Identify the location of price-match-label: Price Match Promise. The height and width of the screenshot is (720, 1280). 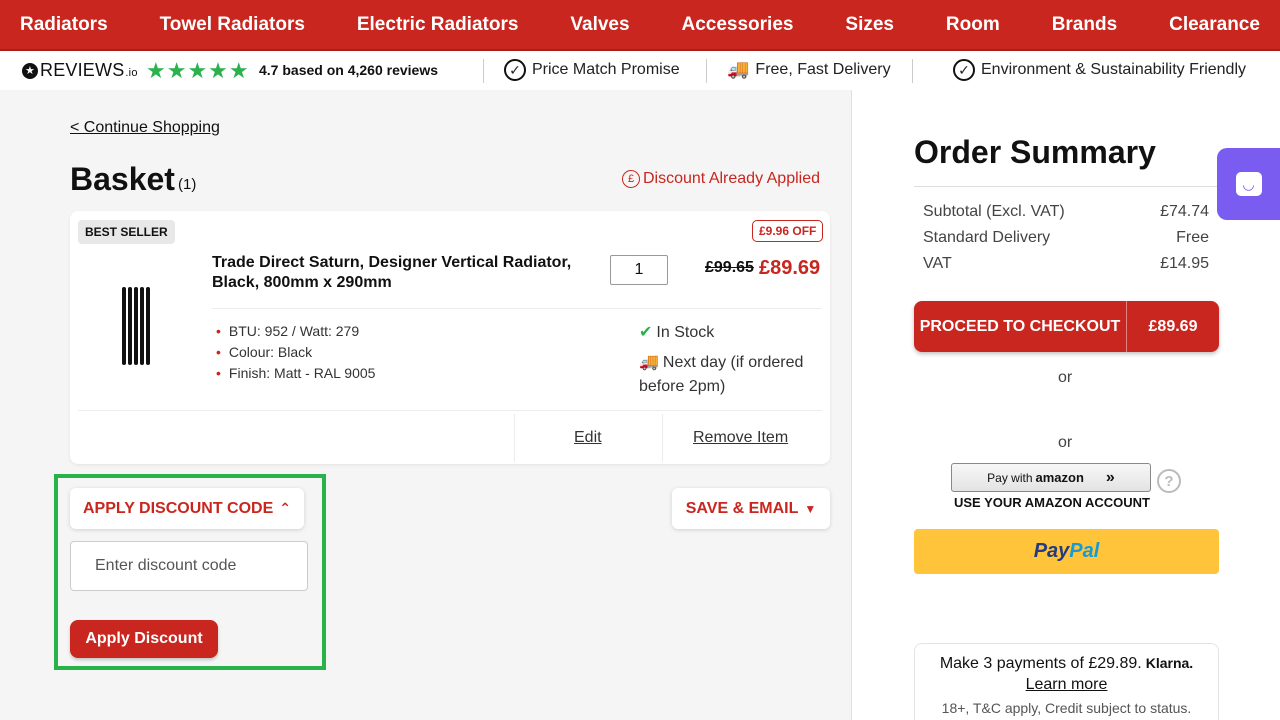
(606, 69).